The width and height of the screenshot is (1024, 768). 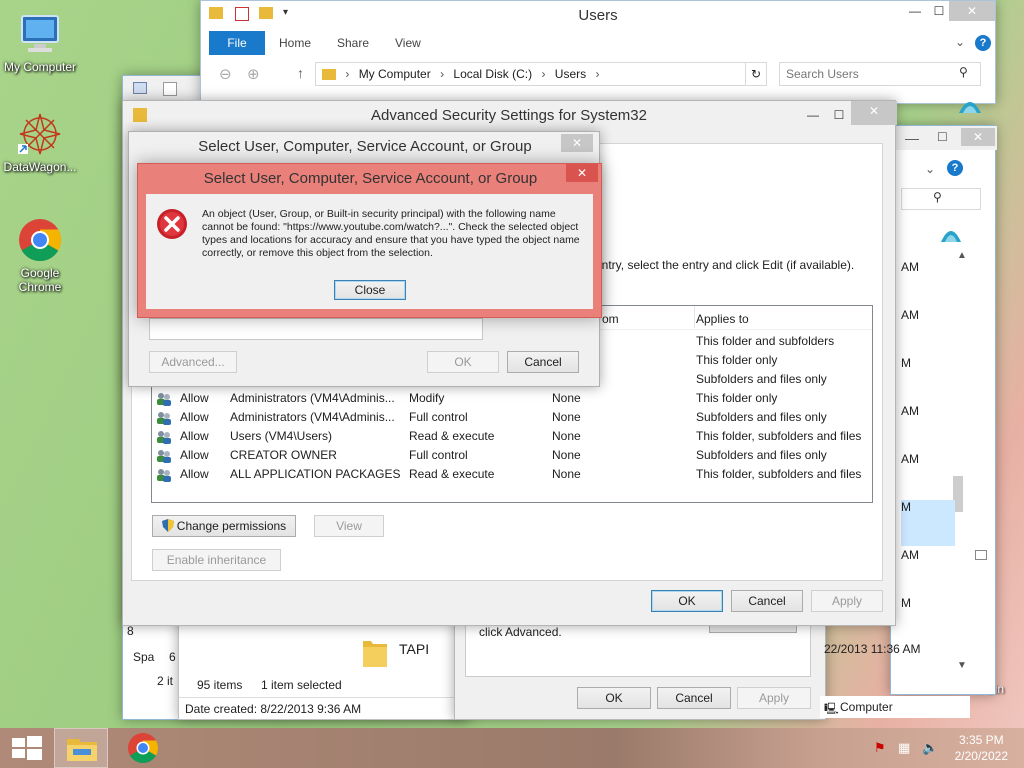 I want to click on cell-applies: This folder, subfolders and files, so click(x=779, y=474).